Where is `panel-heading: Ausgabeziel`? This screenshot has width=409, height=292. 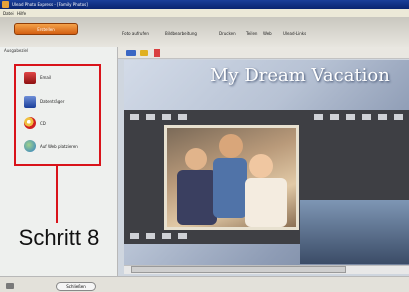 panel-heading: Ausgabeziel is located at coordinates (16, 50).